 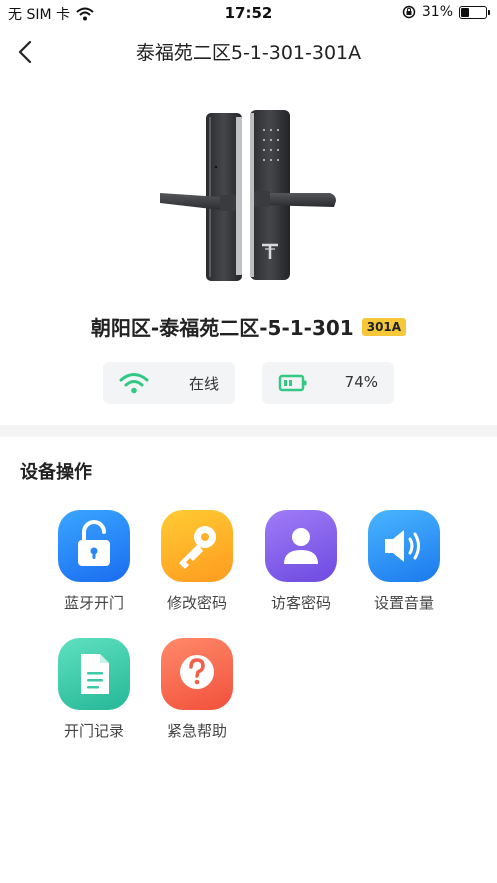 I want to click on visitor-password-button: 访客密码, so click(x=300, y=565).